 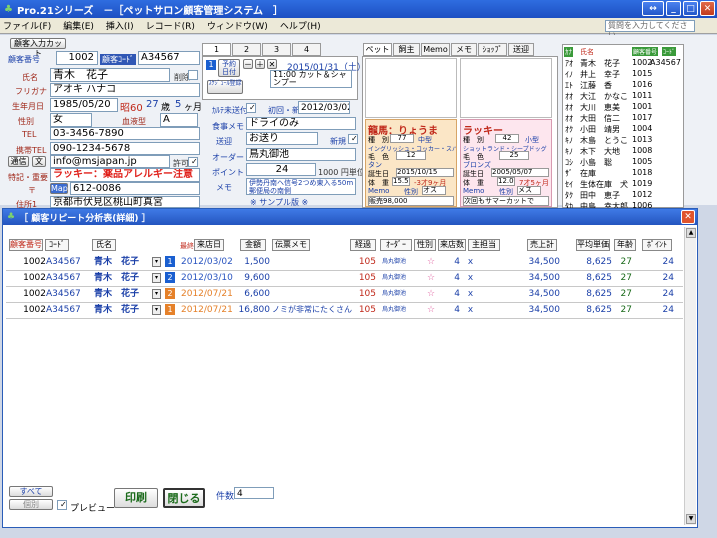 What do you see at coordinates (642, 161) in the screenshot?
I see `list-row-id: 1005` at bounding box center [642, 161].